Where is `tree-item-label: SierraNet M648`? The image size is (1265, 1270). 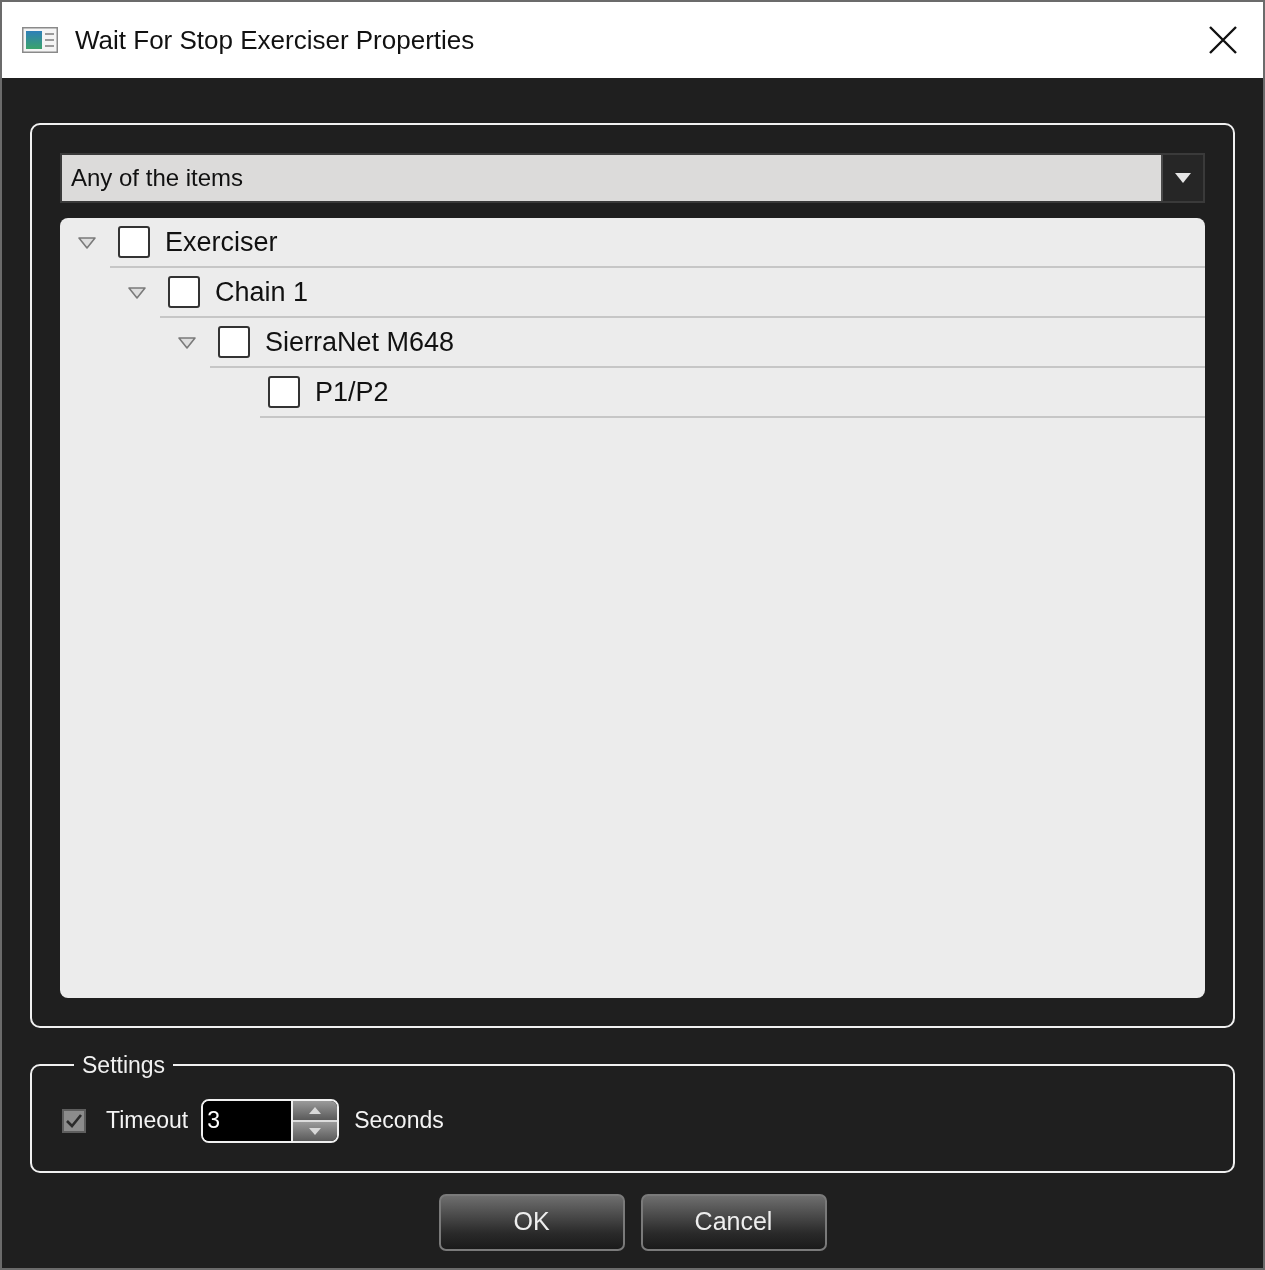 tree-item-label: SierraNet M648 is located at coordinates (360, 342).